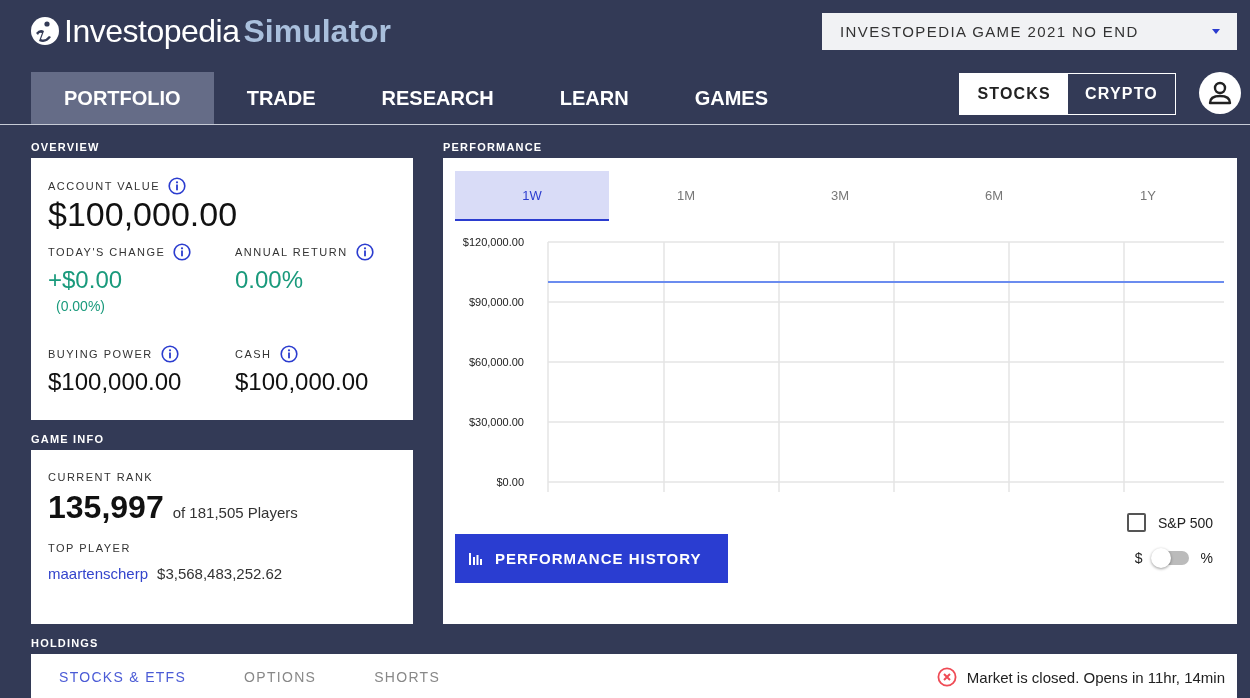  What do you see at coordinates (1095, 677) in the screenshot?
I see `market-status: Market is closed. Opens in 11hr, 14min` at bounding box center [1095, 677].